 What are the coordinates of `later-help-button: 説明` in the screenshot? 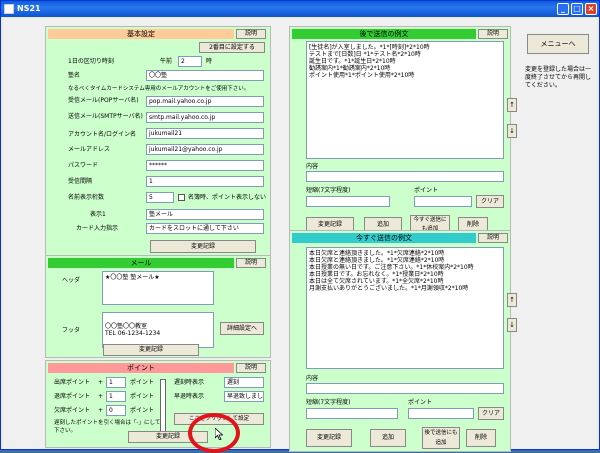 It's located at (493, 34).